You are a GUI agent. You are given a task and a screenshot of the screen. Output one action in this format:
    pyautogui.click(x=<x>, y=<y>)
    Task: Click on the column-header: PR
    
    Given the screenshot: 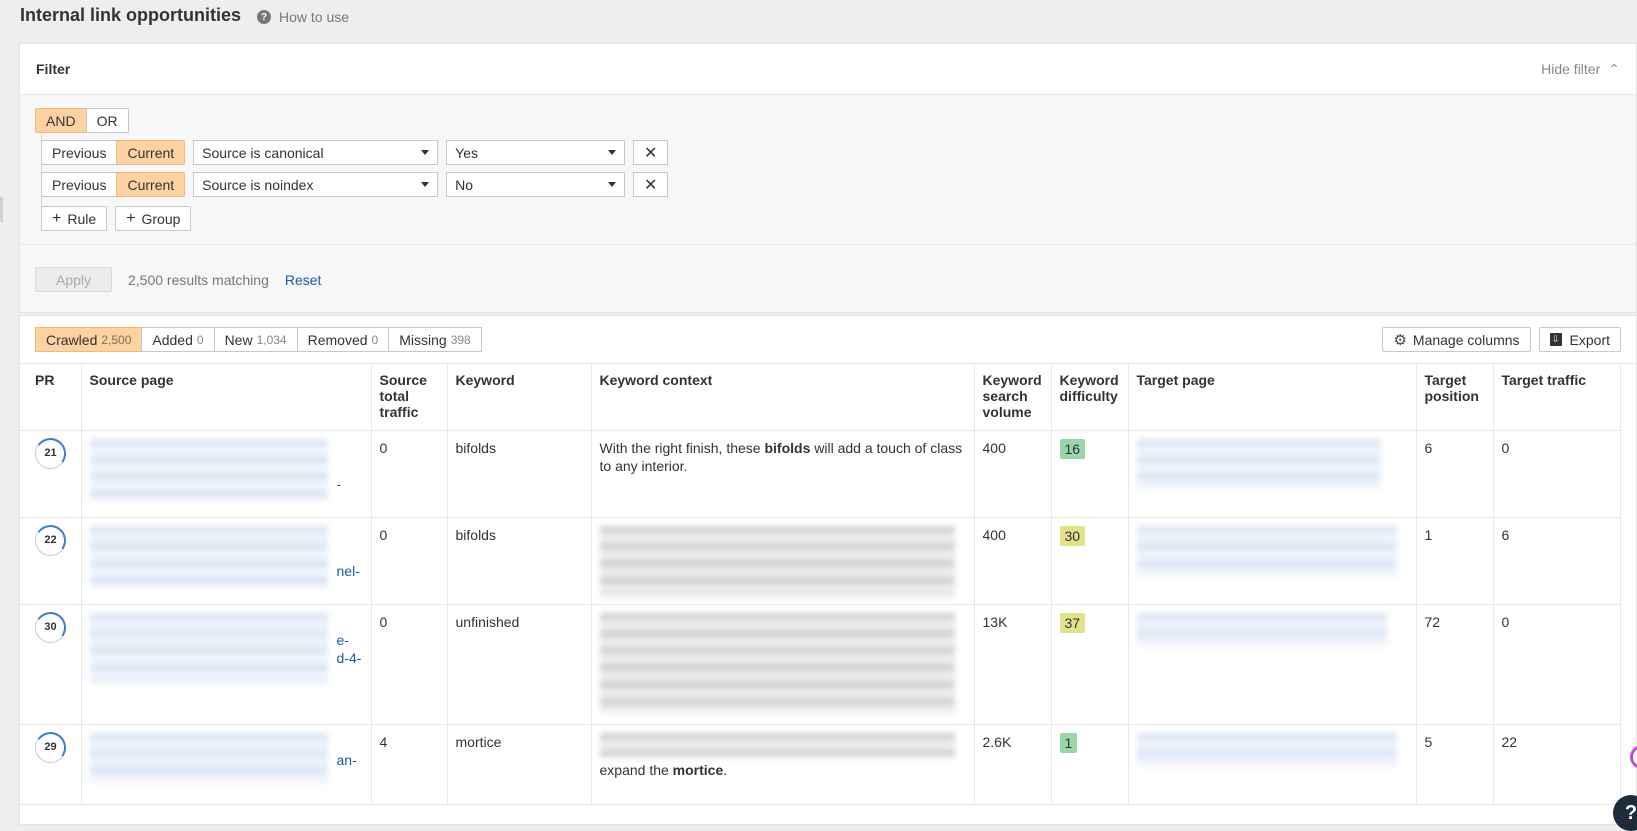 What is the action you would take?
    pyautogui.click(x=51, y=397)
    